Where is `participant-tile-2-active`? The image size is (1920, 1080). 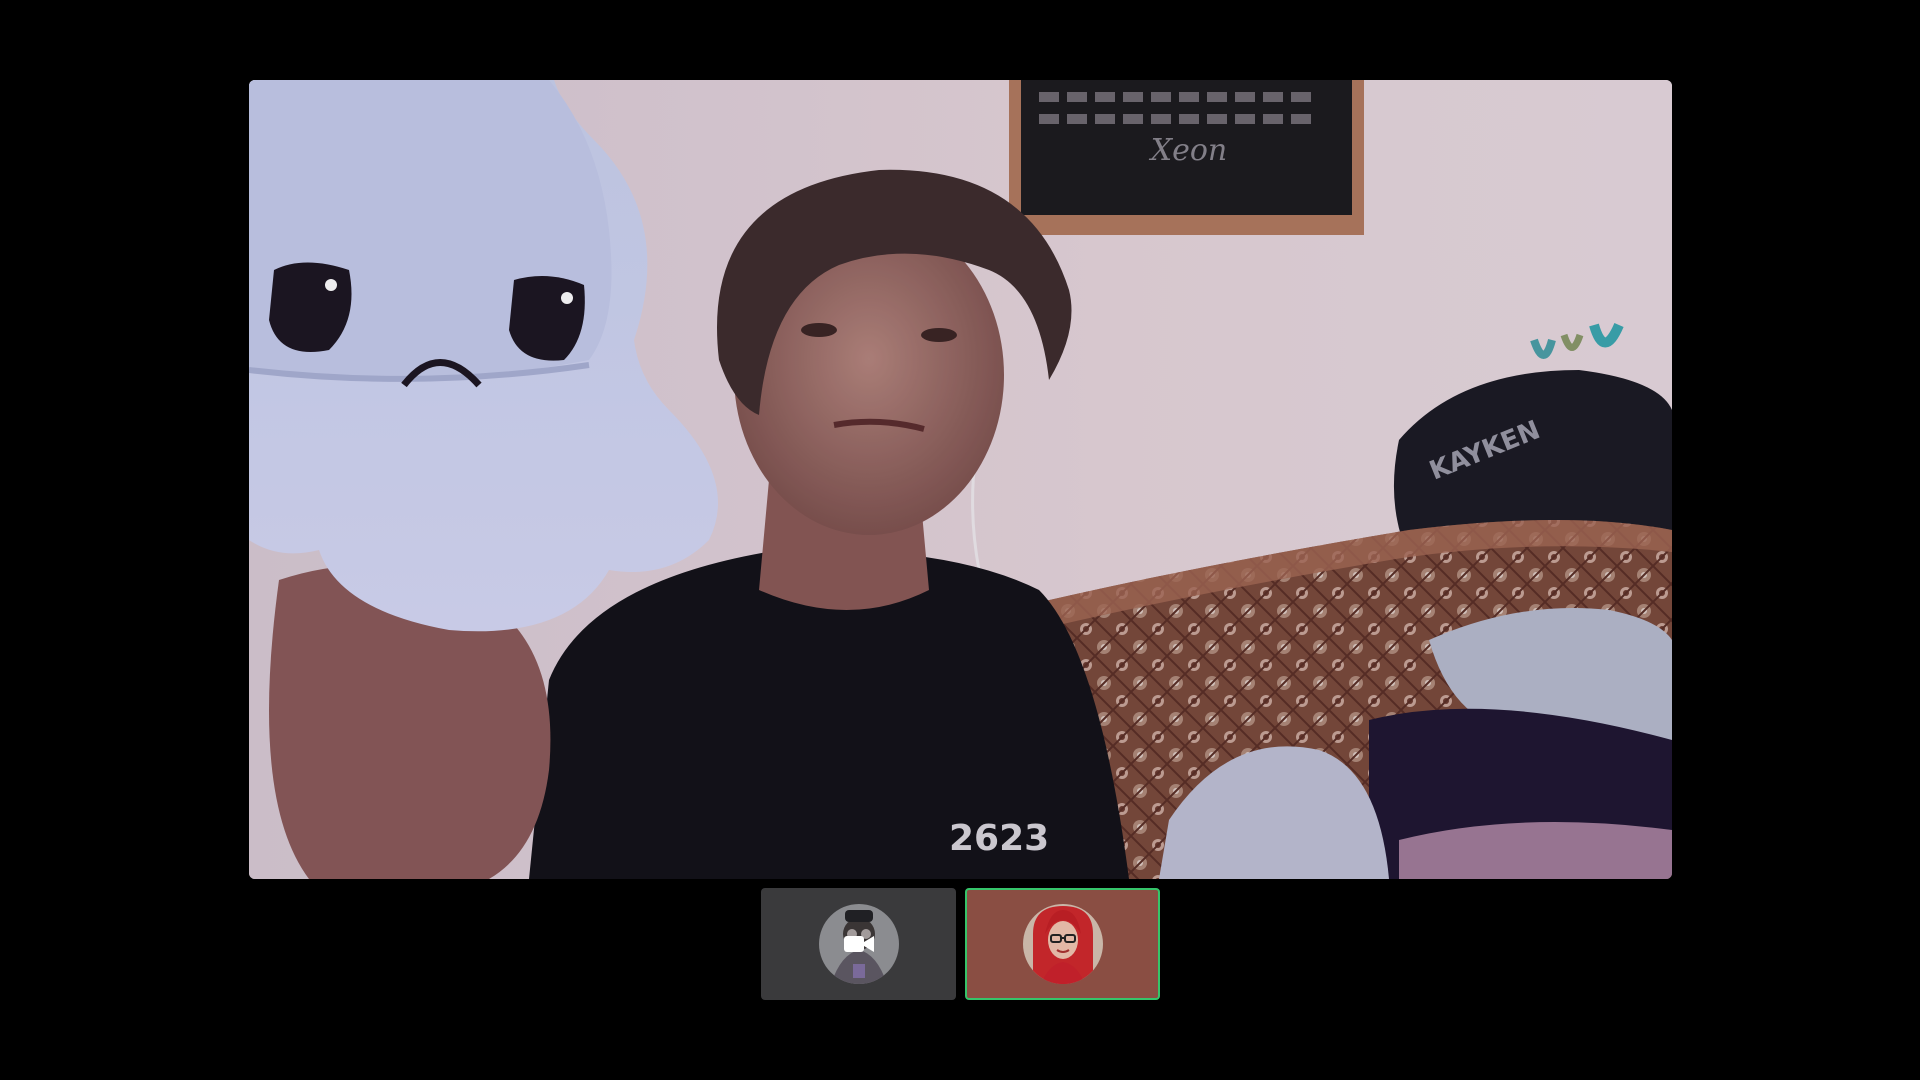 participant-tile-2-active is located at coordinates (1062, 944).